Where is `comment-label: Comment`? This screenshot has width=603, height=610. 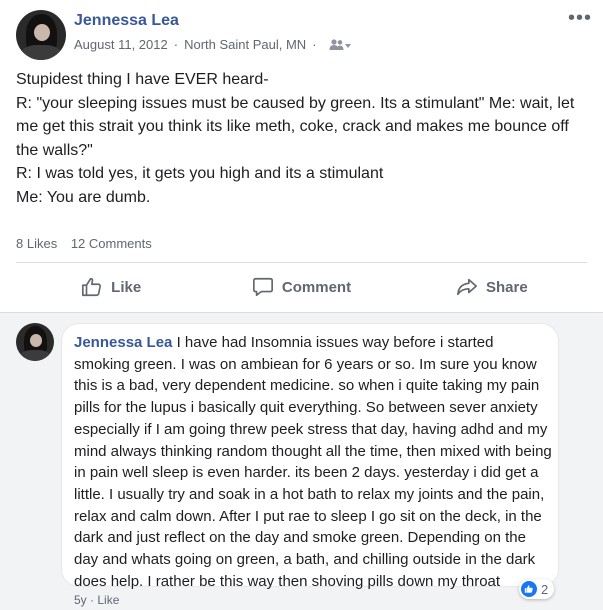 comment-label: Comment is located at coordinates (316, 287).